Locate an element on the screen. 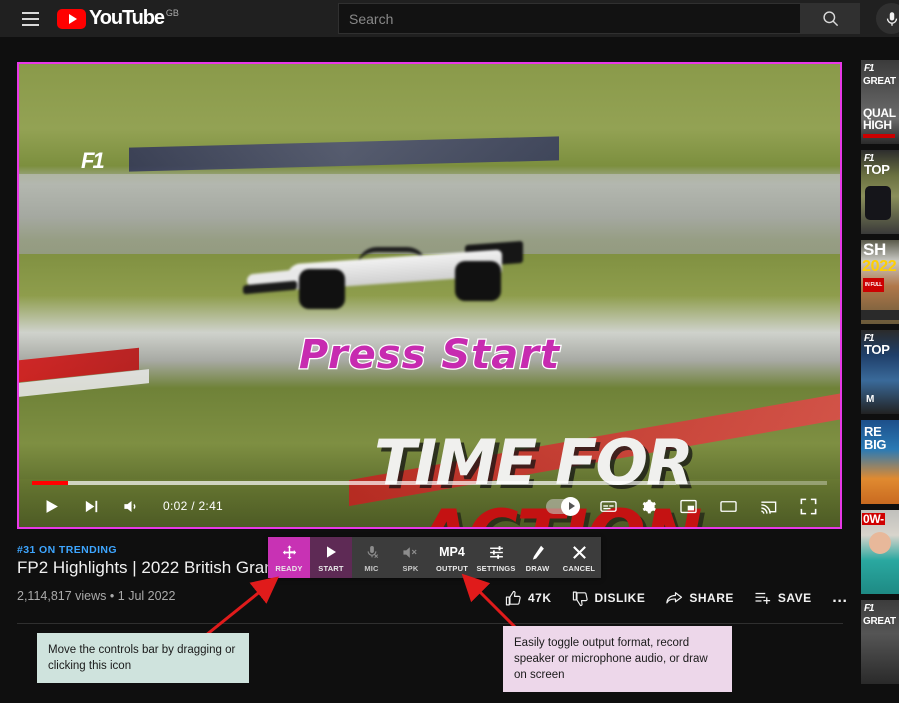 The image size is (899, 703). thumb-shorts-2022: SH 2022 IN FULL is located at coordinates (880, 282).